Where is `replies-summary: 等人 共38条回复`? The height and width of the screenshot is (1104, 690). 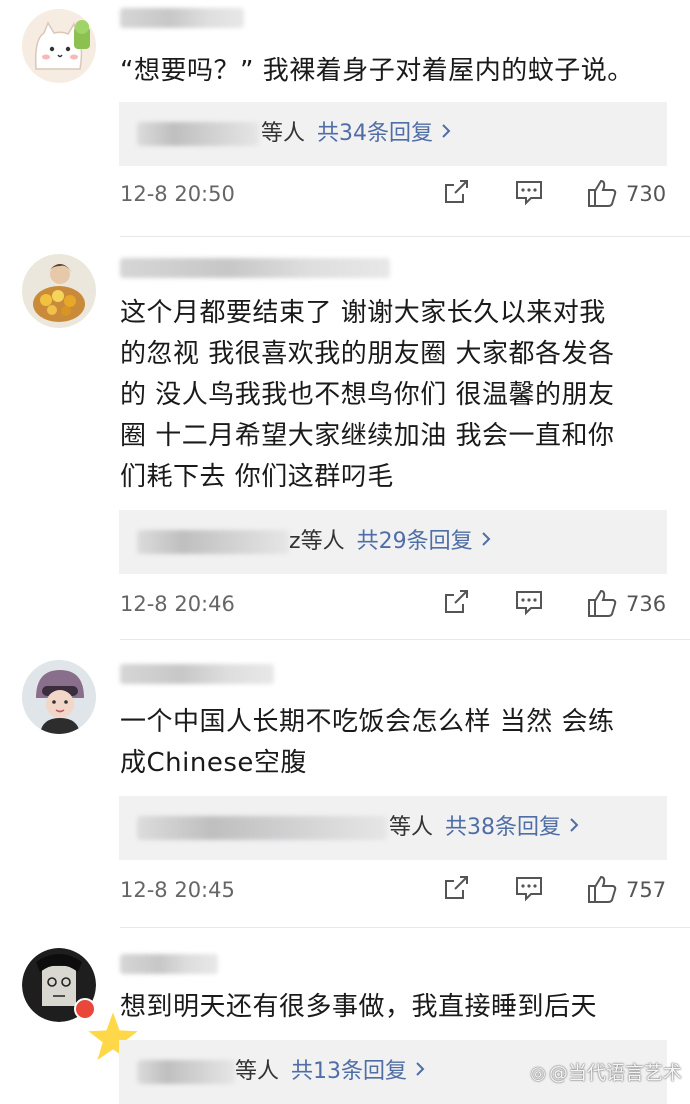
replies-summary: 等人 共38条回复 is located at coordinates (484, 828).